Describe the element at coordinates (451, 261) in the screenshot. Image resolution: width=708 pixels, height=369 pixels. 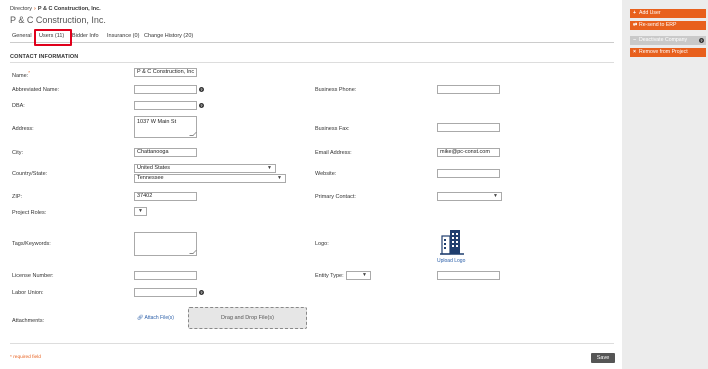
I see `upload-logo-link: Upload Logo` at that location.